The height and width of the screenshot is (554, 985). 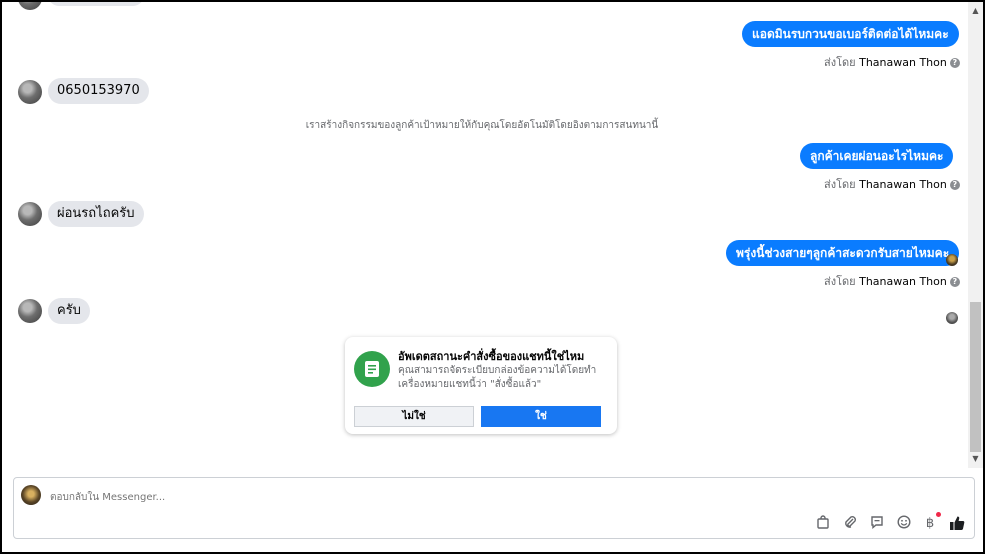 What do you see at coordinates (975, 235) in the screenshot?
I see `chat-scrollbar: ▲ ▼` at bounding box center [975, 235].